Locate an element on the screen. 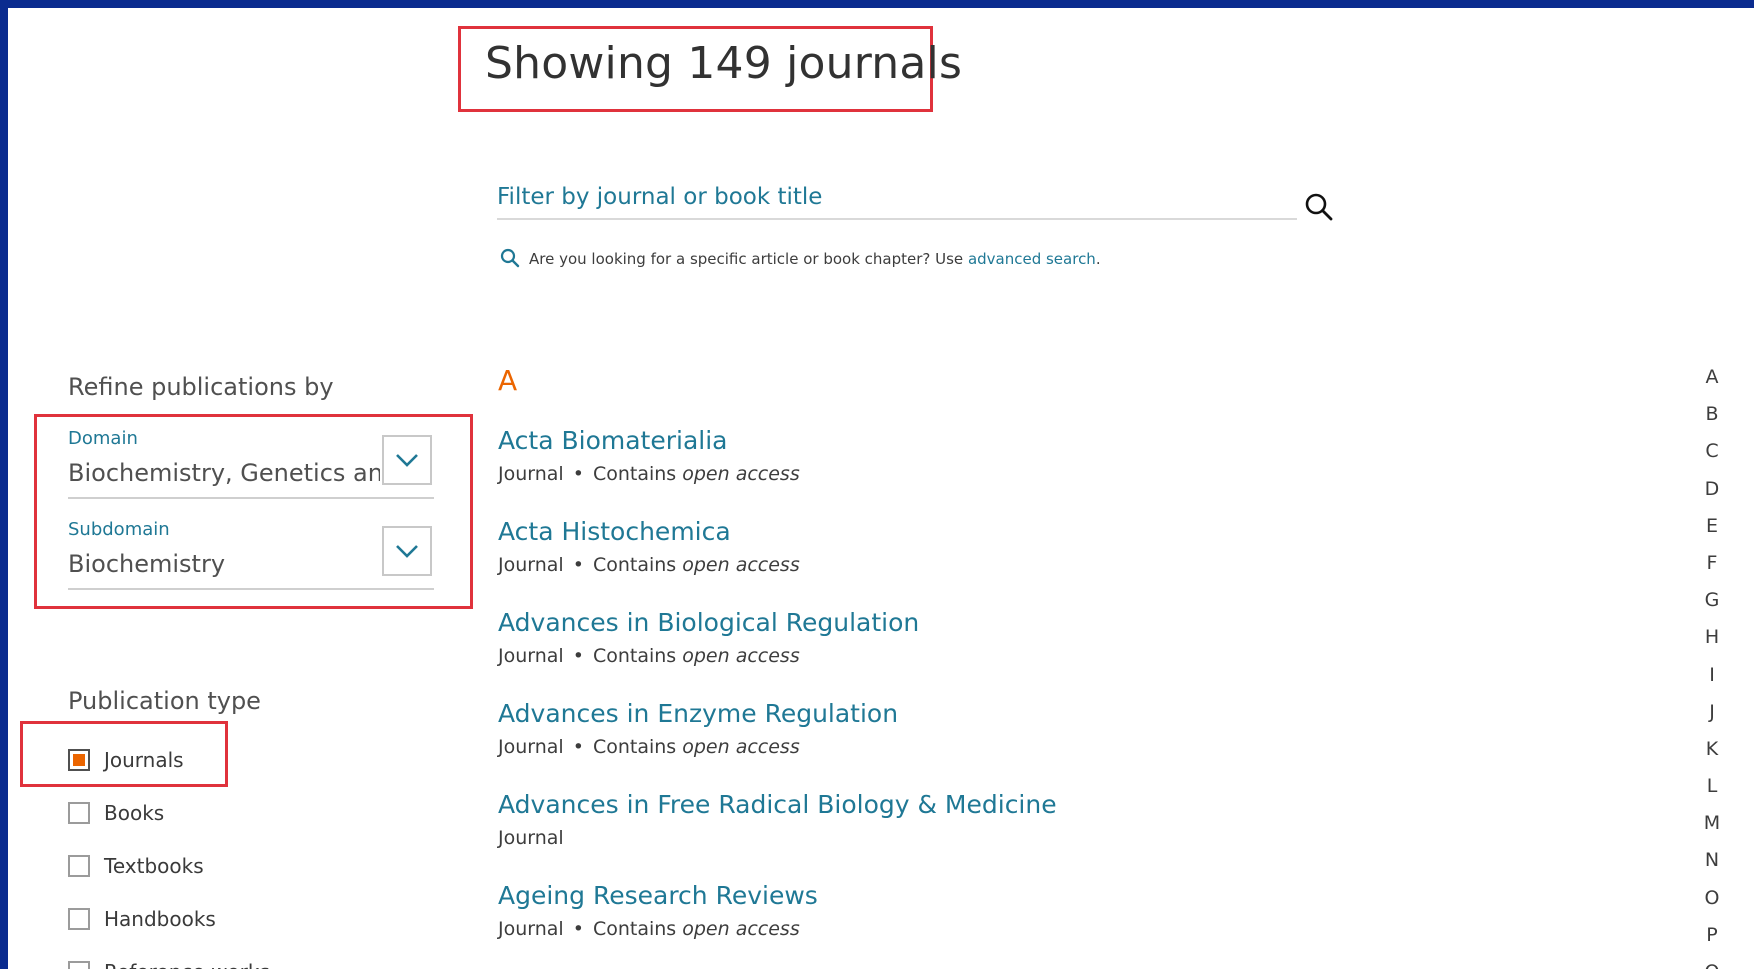 The width and height of the screenshot is (1754, 969). hint-suffix: . is located at coordinates (1098, 259).